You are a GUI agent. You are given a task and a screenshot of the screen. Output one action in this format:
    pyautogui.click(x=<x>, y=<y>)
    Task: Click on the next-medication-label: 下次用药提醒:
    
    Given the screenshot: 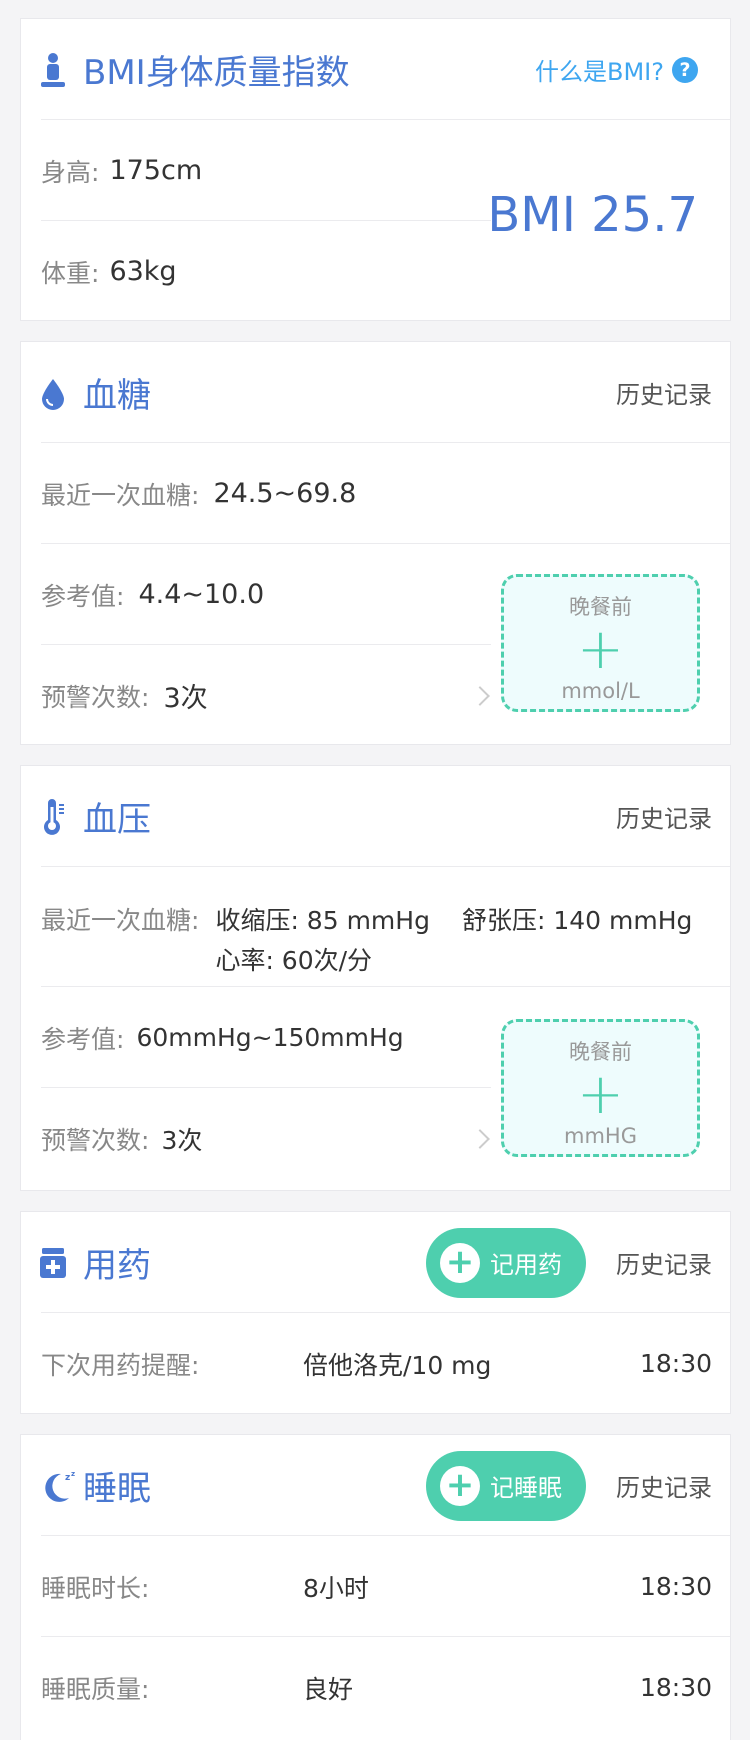 What is the action you would take?
    pyautogui.click(x=120, y=1365)
    